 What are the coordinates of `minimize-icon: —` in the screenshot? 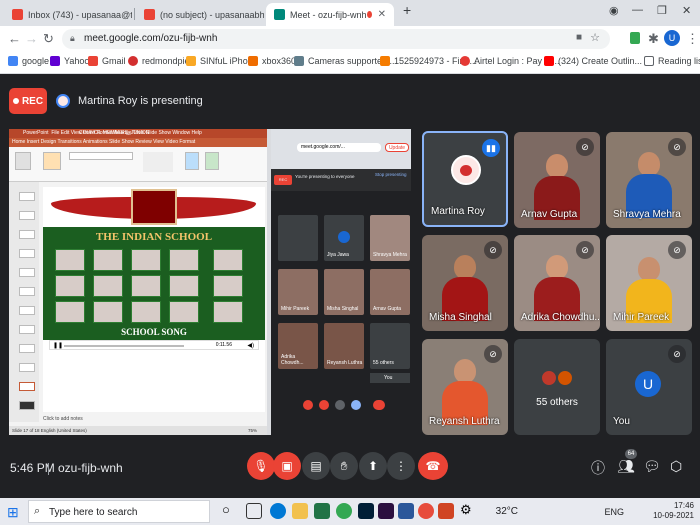 It's located at (637, 10).